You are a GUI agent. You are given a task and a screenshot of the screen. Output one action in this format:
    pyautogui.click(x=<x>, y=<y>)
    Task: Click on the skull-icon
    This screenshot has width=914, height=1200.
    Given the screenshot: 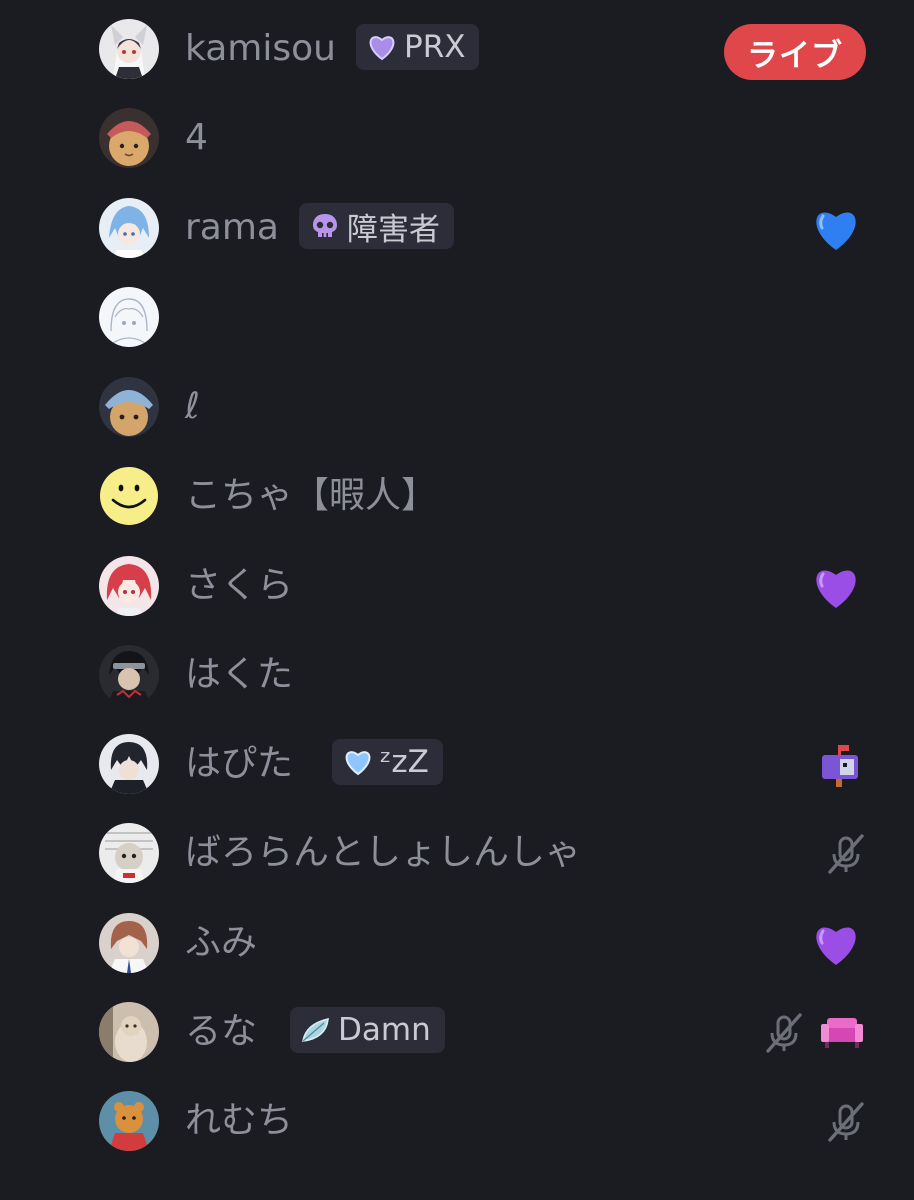 What is the action you would take?
    pyautogui.click(x=325, y=226)
    